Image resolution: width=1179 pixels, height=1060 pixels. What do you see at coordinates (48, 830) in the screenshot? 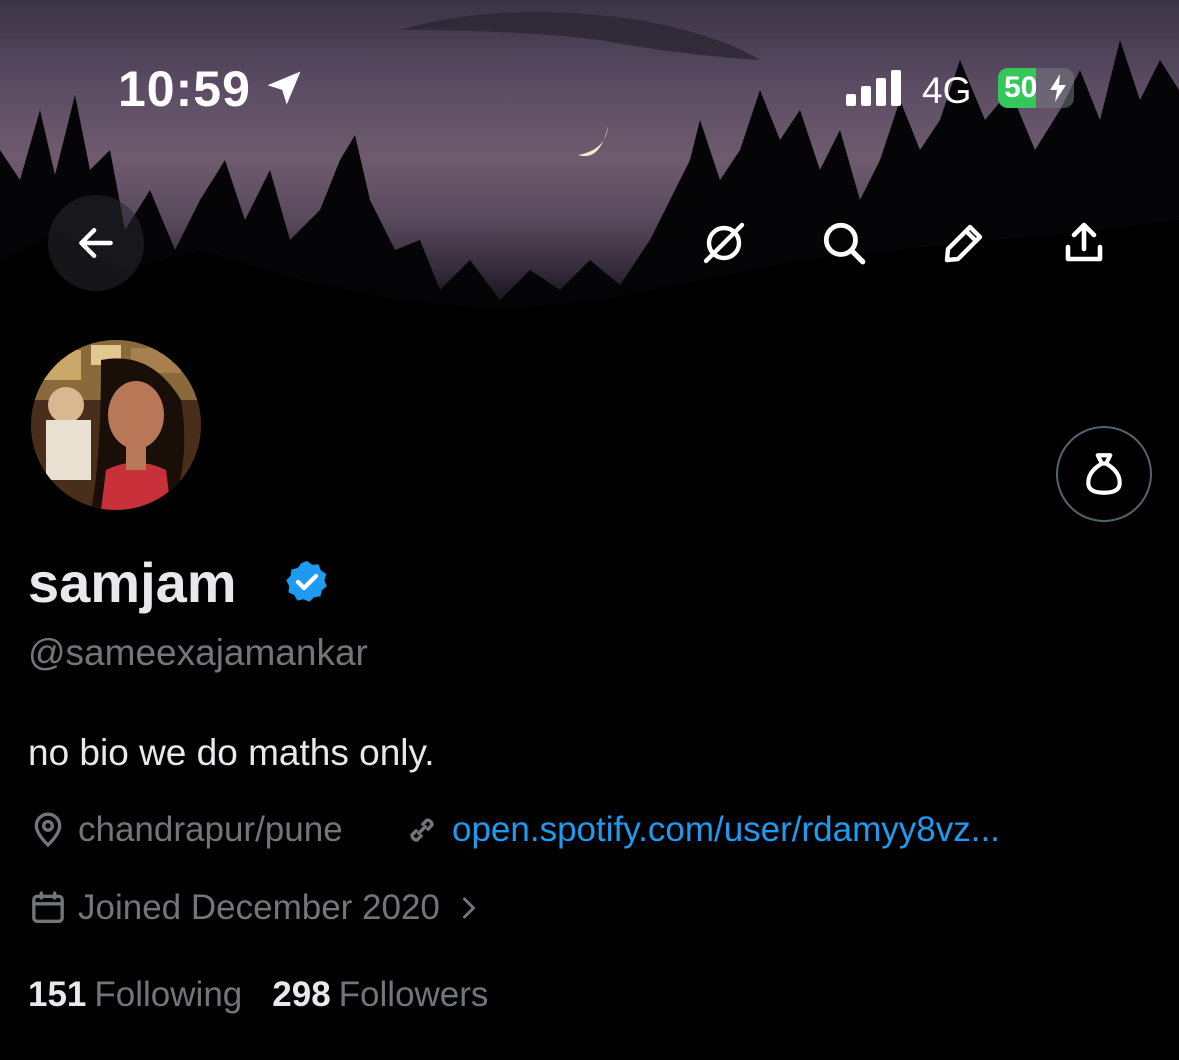
I see `location-pin-icon` at bounding box center [48, 830].